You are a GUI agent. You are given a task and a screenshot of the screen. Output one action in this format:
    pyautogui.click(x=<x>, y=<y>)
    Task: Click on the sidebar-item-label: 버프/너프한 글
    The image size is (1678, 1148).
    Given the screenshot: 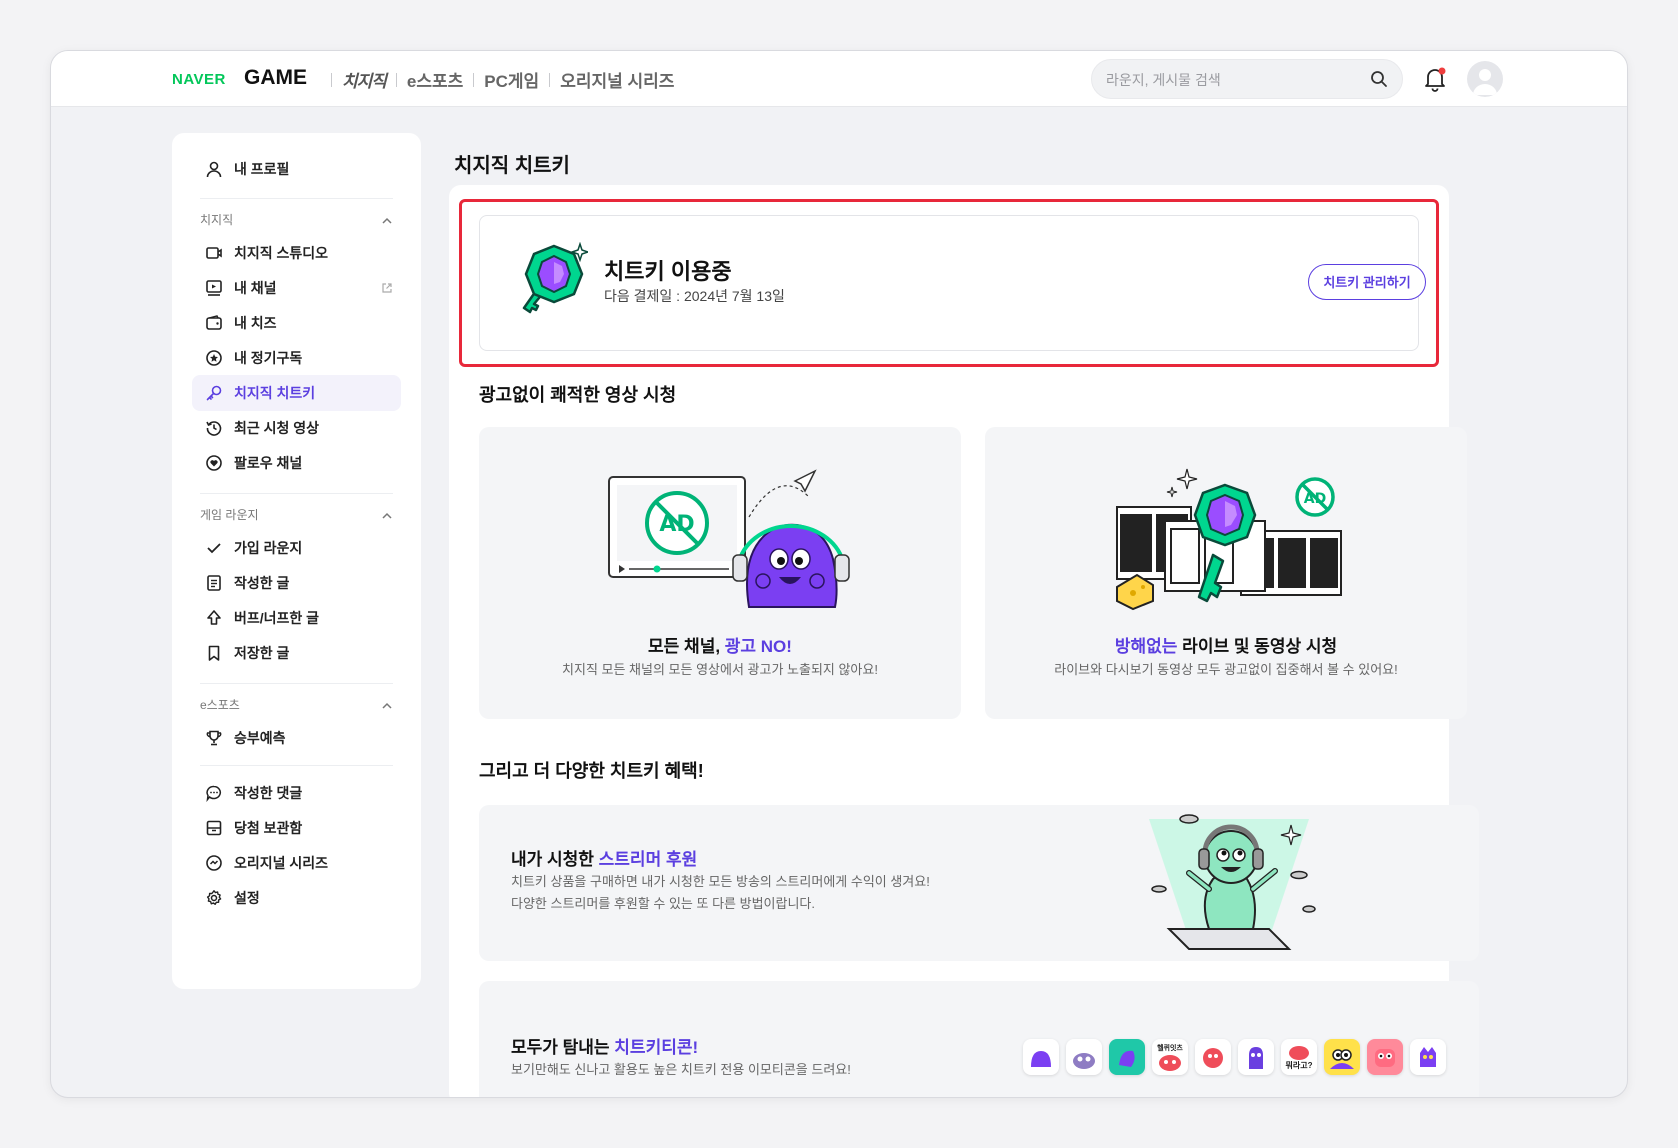 What is the action you would take?
    pyautogui.click(x=277, y=618)
    